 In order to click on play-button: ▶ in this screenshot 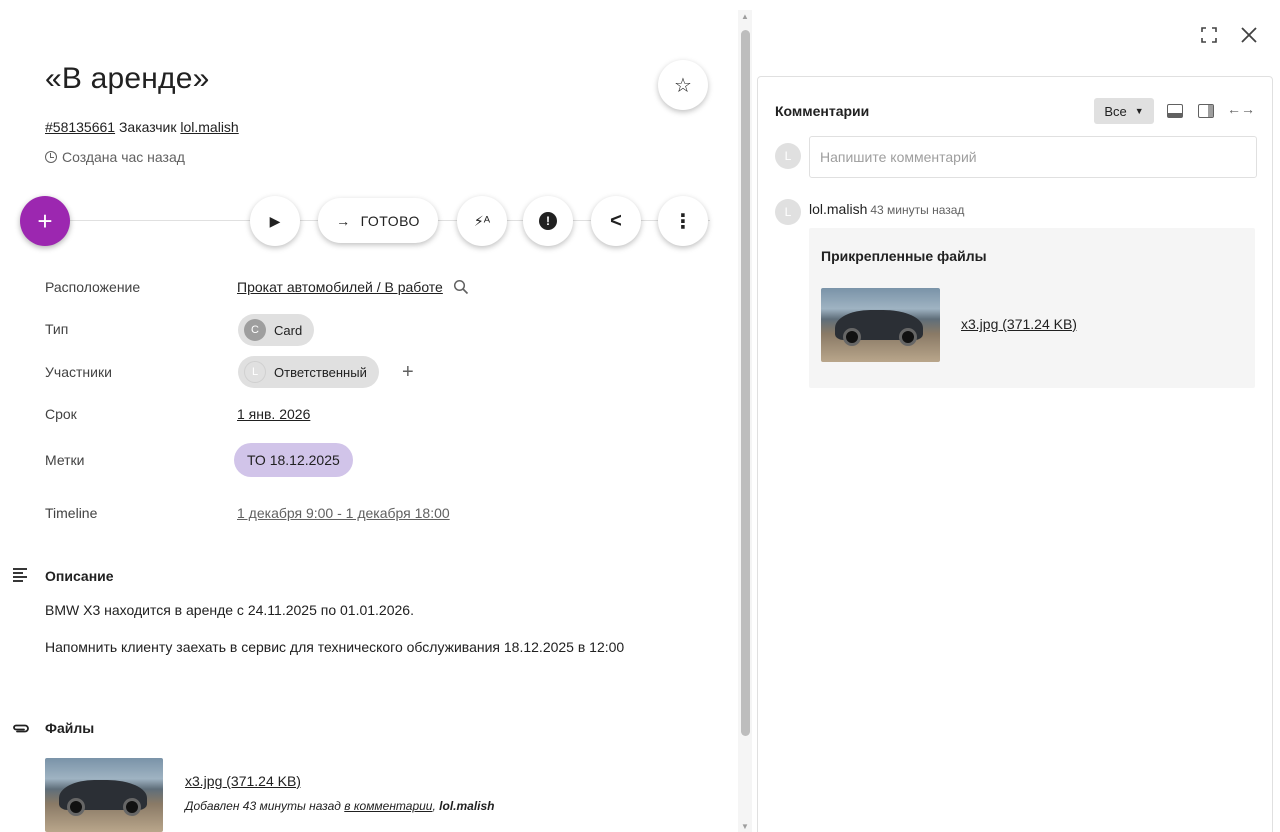, I will do `click(275, 221)`.